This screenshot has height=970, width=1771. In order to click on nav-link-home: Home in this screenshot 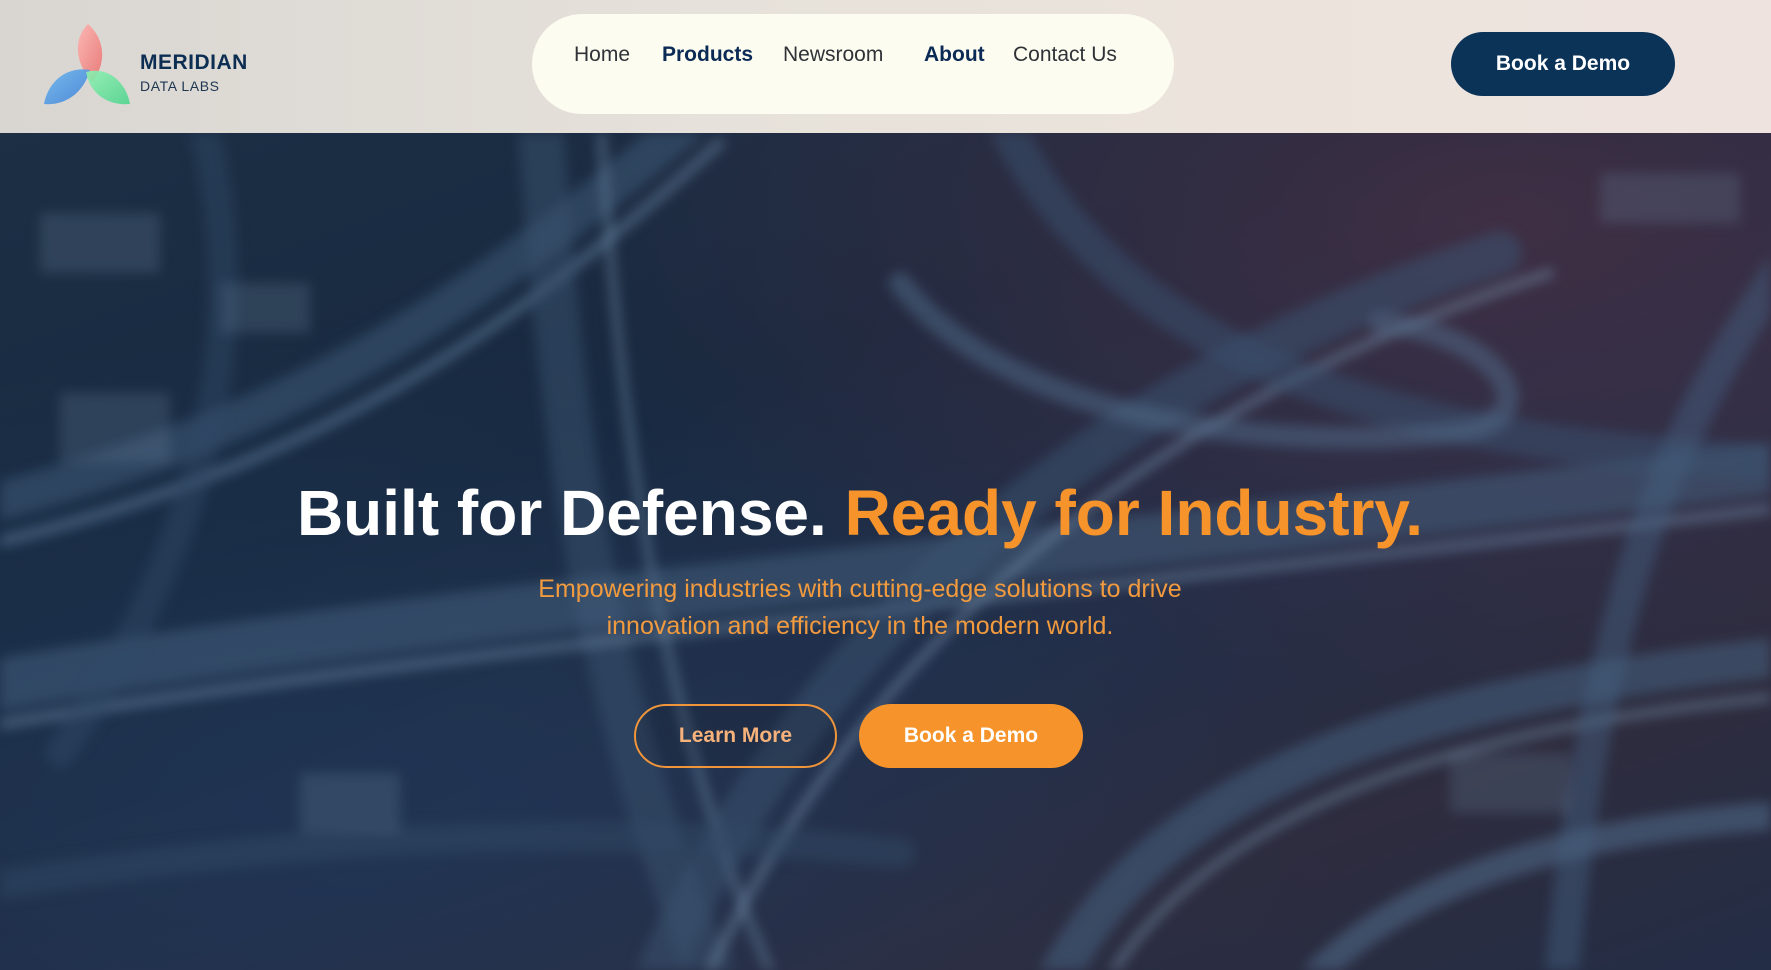, I will do `click(602, 55)`.